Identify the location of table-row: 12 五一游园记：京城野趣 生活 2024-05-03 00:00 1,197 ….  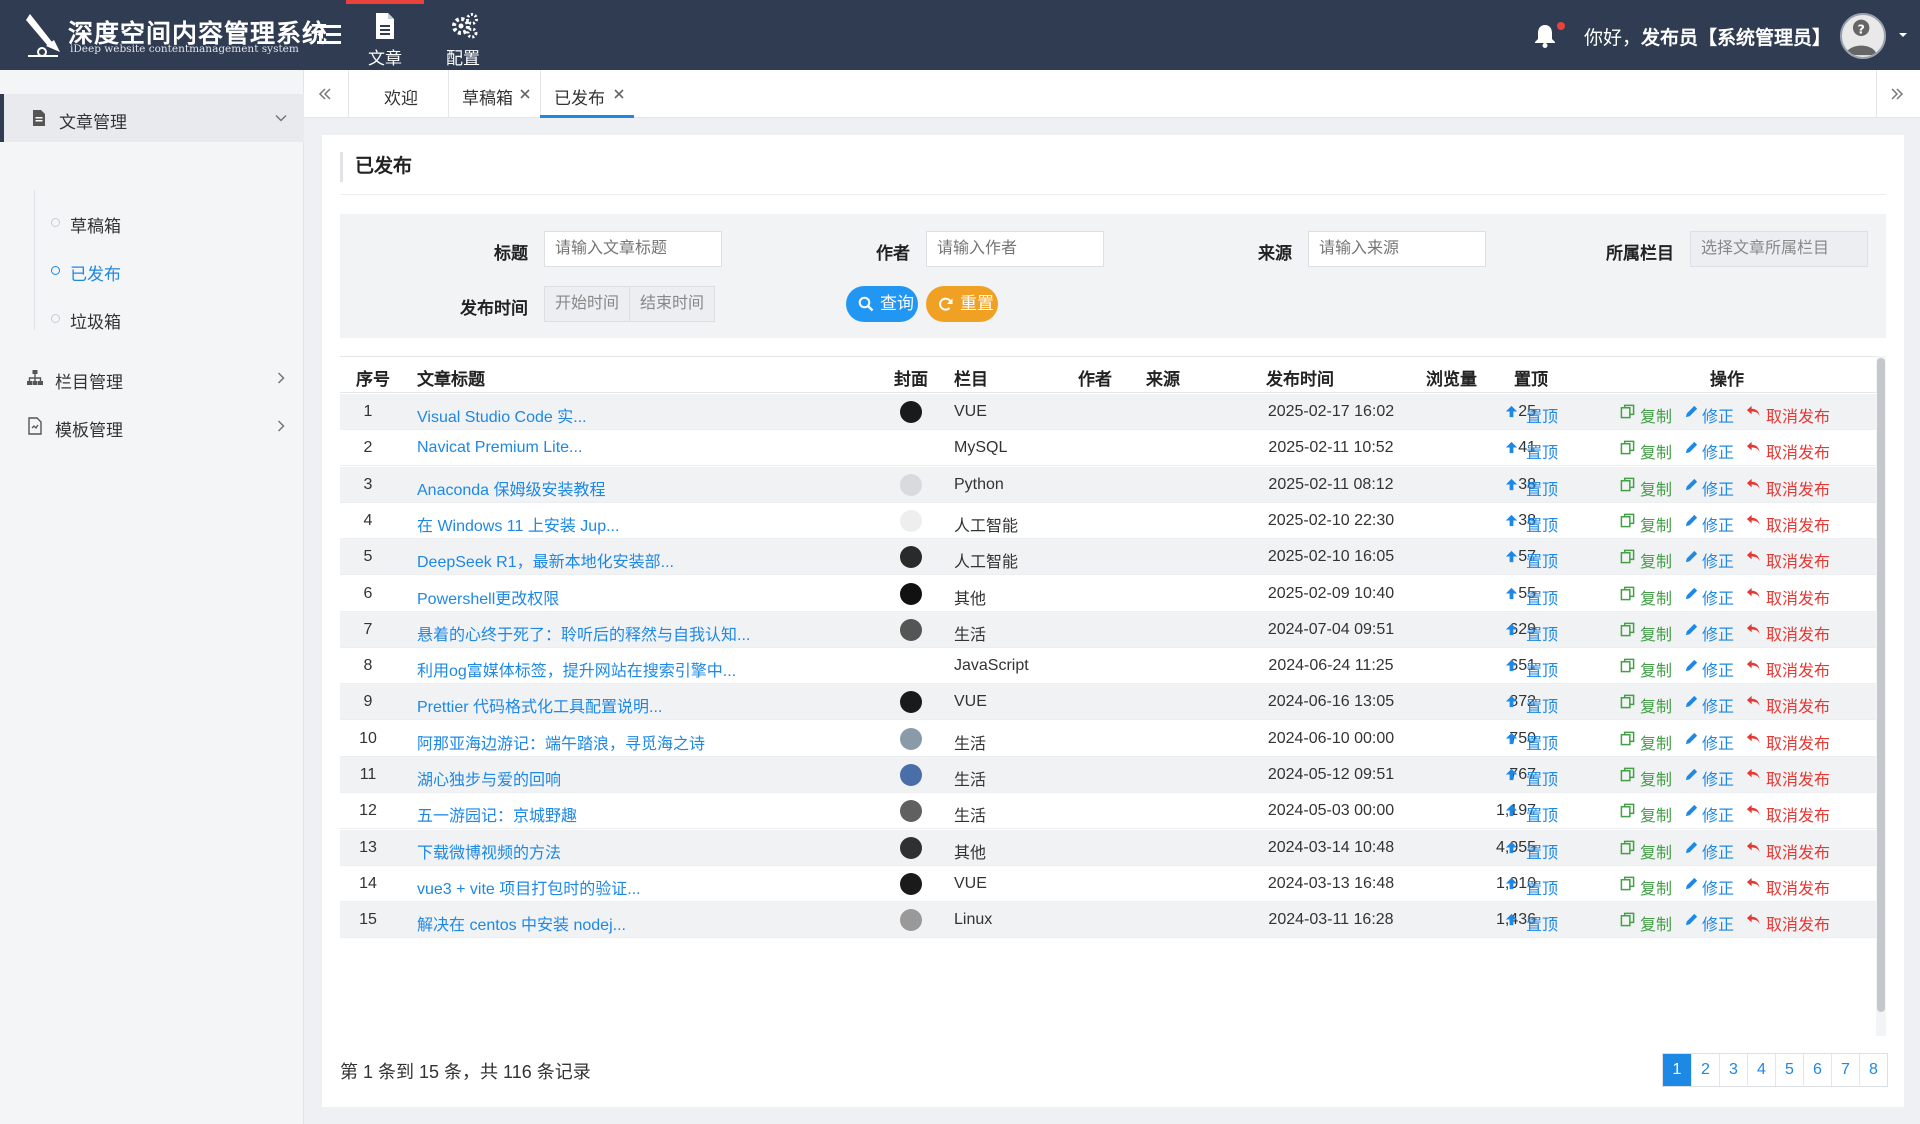
(1108, 811).